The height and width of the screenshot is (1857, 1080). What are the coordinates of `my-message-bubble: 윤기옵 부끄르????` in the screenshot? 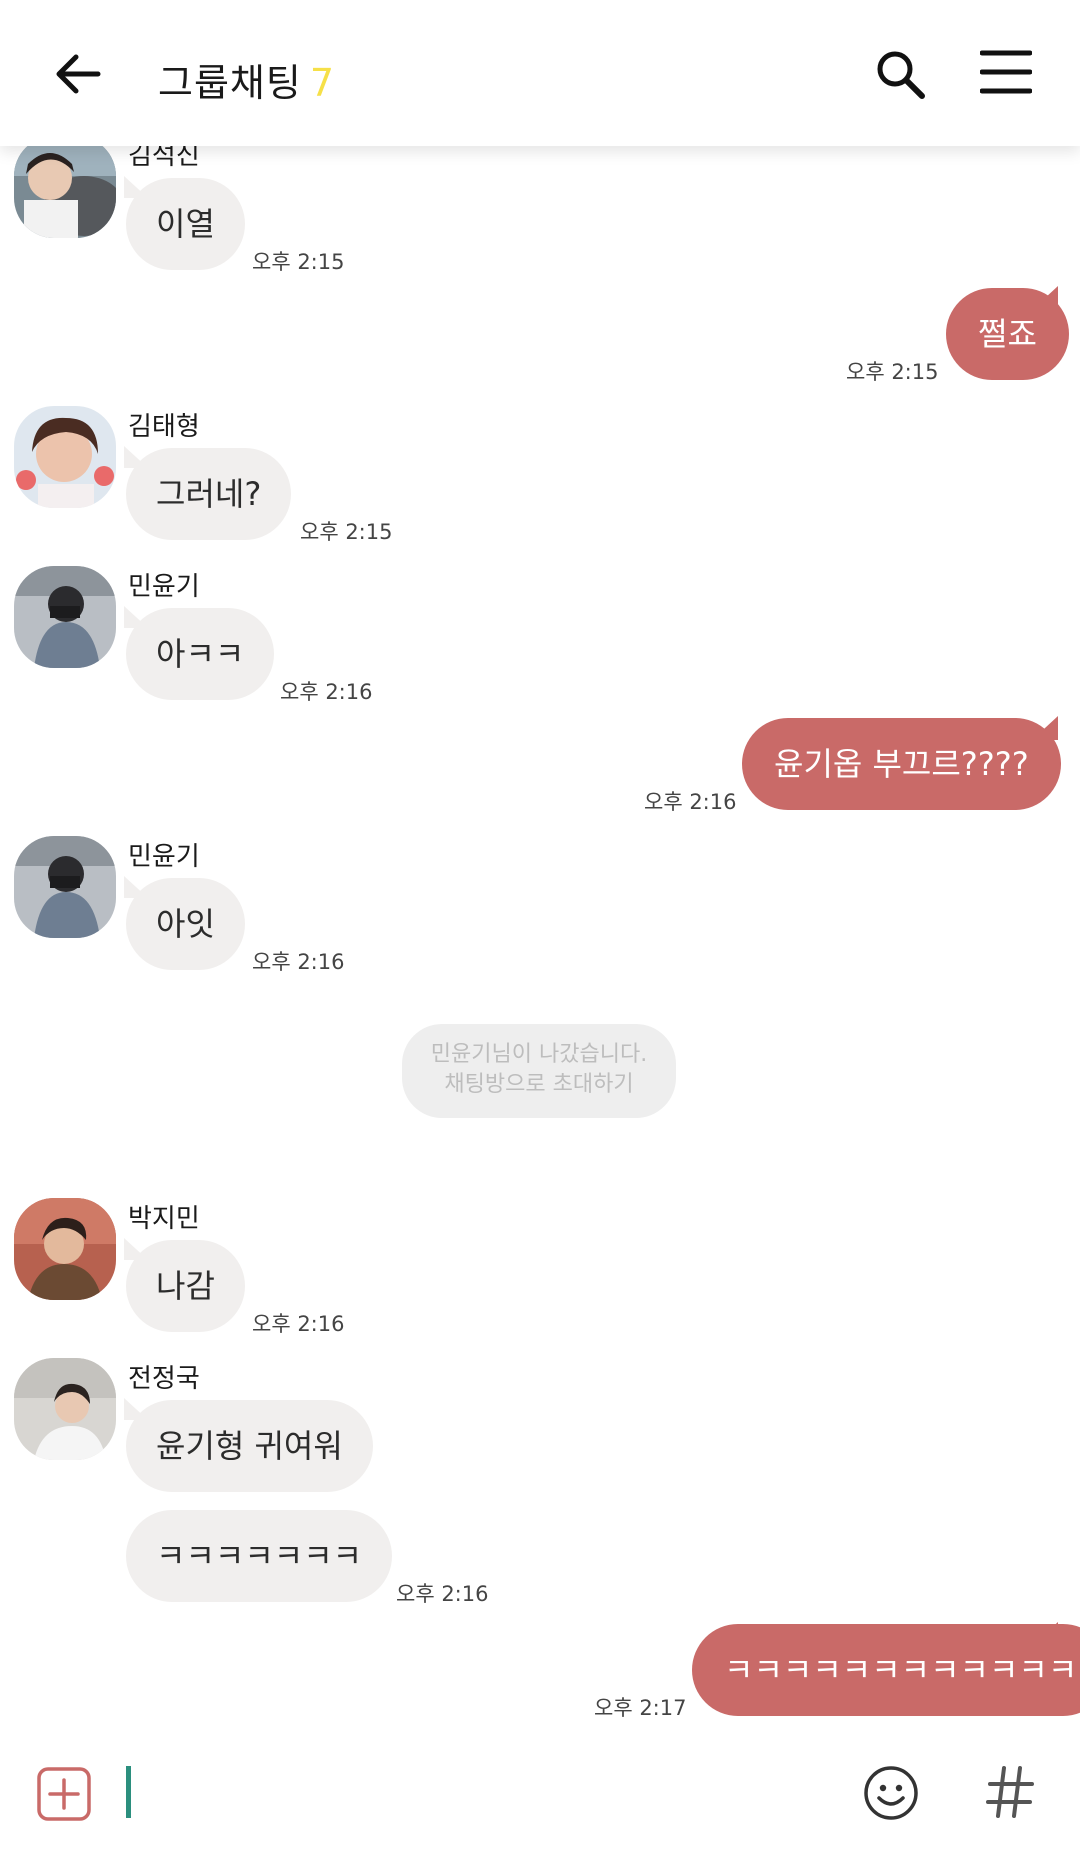 It's located at (901, 764).